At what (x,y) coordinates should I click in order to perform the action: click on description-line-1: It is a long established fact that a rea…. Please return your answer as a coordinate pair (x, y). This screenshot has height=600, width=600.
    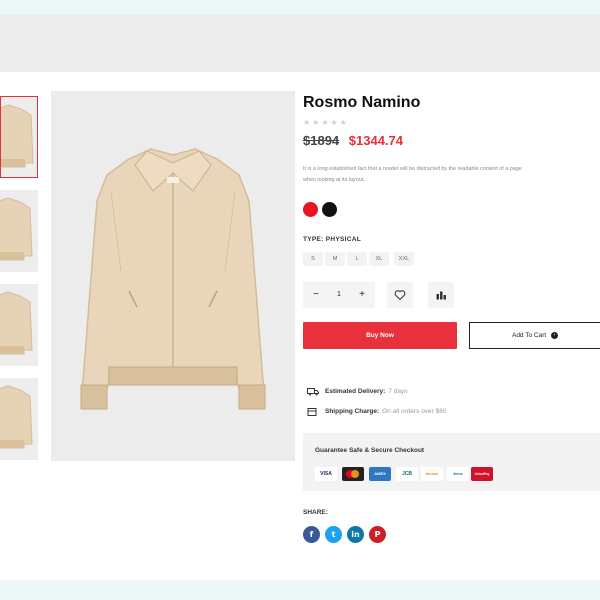
    Looking at the image, I should click on (412, 169).